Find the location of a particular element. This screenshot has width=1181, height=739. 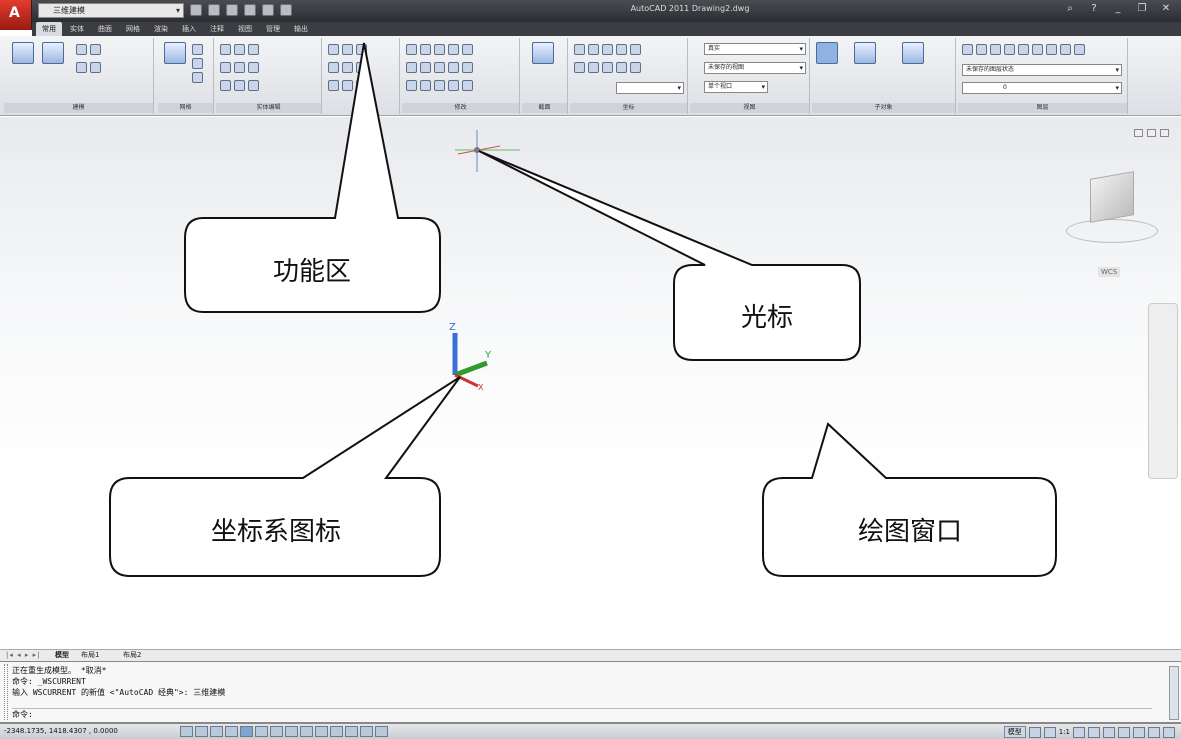

layout-nav-arrows-icon: |◂ ◂ ▸ ▸| is located at coordinates (23, 655).